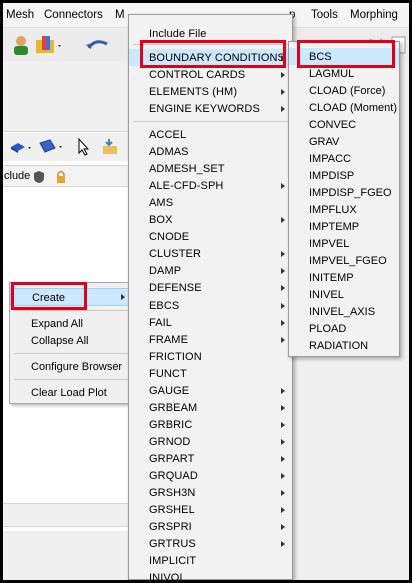 This screenshot has width=412, height=583. I want to click on create-menu-item-label: FUNCT, so click(168, 373).